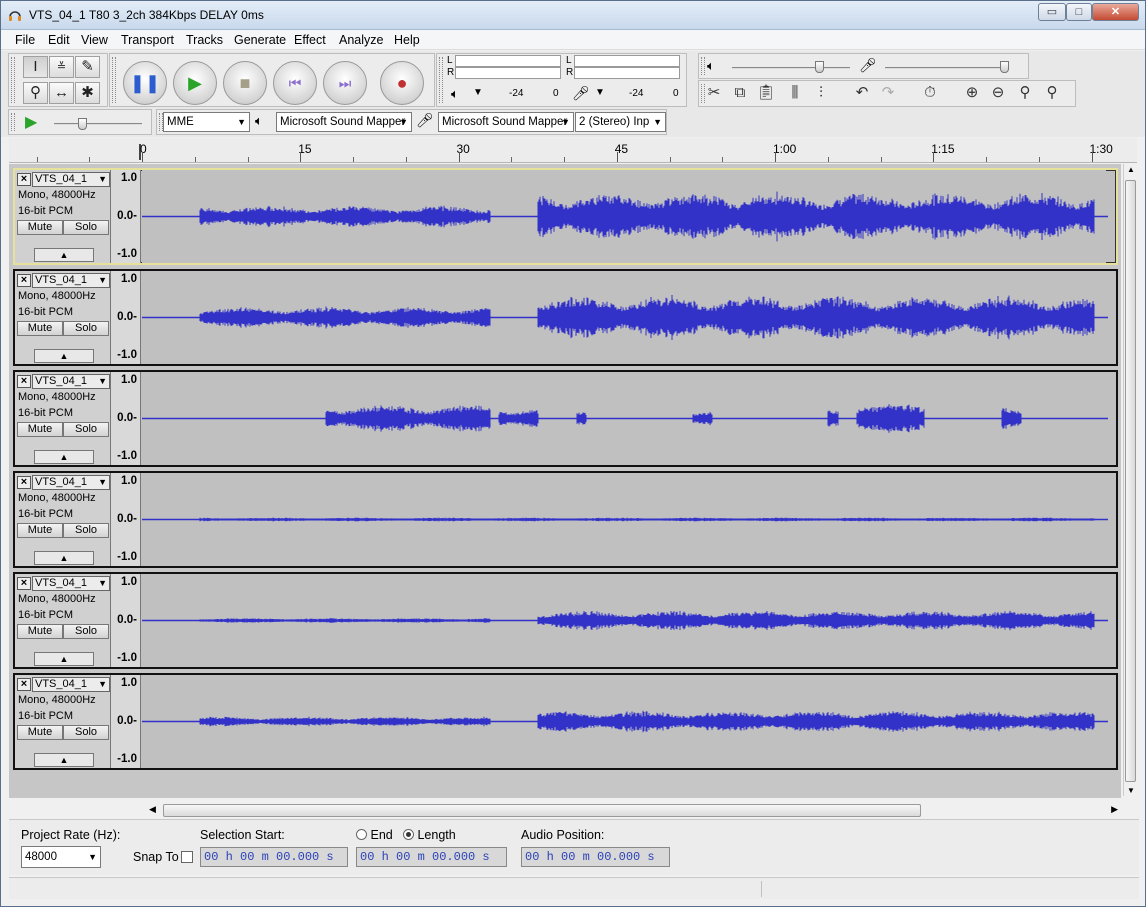 This screenshot has height=907, width=1146. I want to click on cut-icon: ✂, so click(714, 94).